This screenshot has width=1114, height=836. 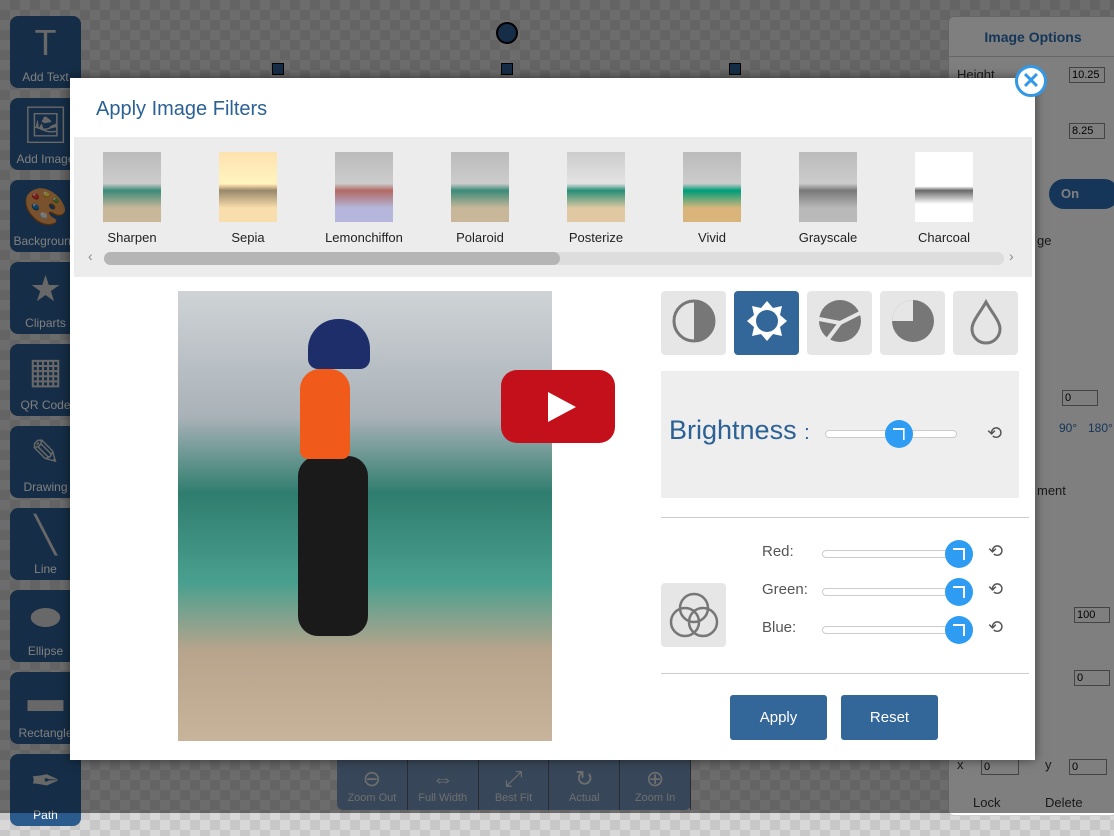 What do you see at coordinates (778, 551) in the screenshot?
I see `channel-label: Red:` at bounding box center [778, 551].